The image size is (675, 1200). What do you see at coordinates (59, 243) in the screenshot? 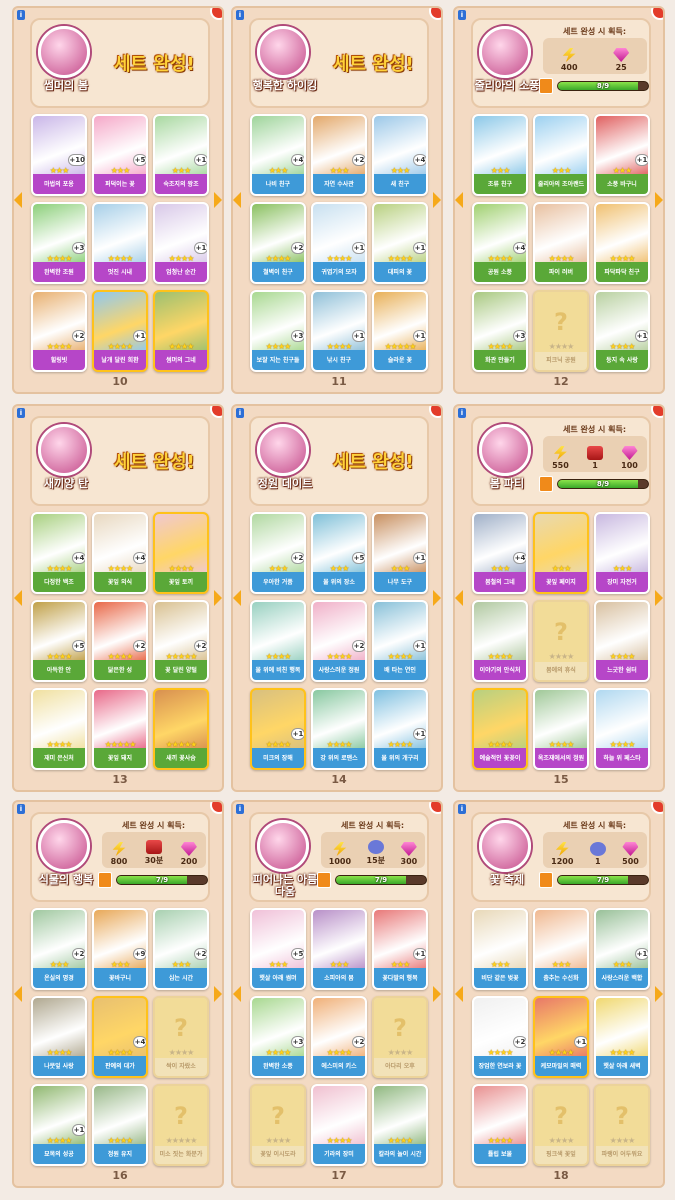
I see `collection-card: ★★★★ 완벽한 조원 +3` at bounding box center [59, 243].